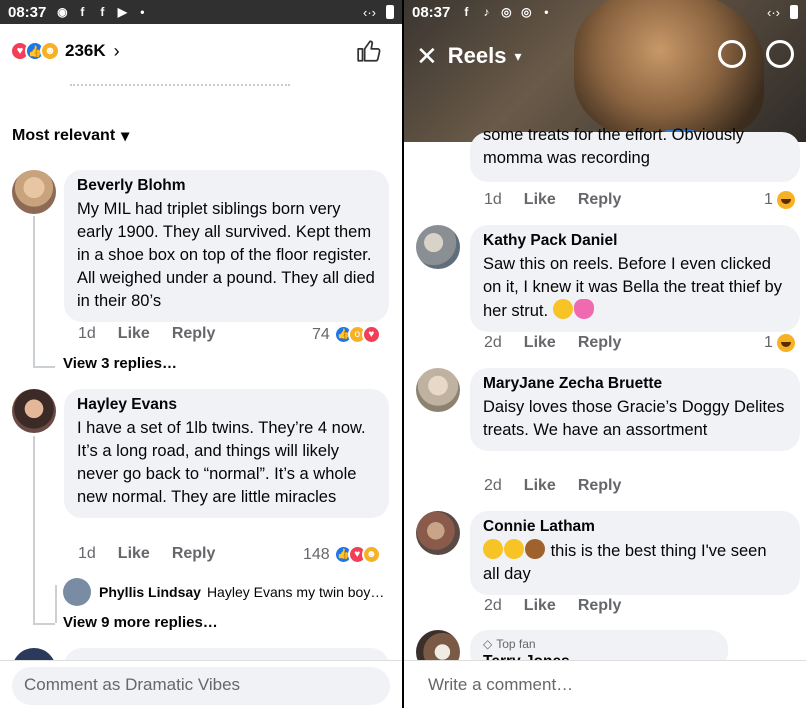 Image resolution: width=806 pixels, height=708 pixels. What do you see at coordinates (635, 384) in the screenshot?
I see `comment-author: MaryJane Zecha Bruette` at bounding box center [635, 384].